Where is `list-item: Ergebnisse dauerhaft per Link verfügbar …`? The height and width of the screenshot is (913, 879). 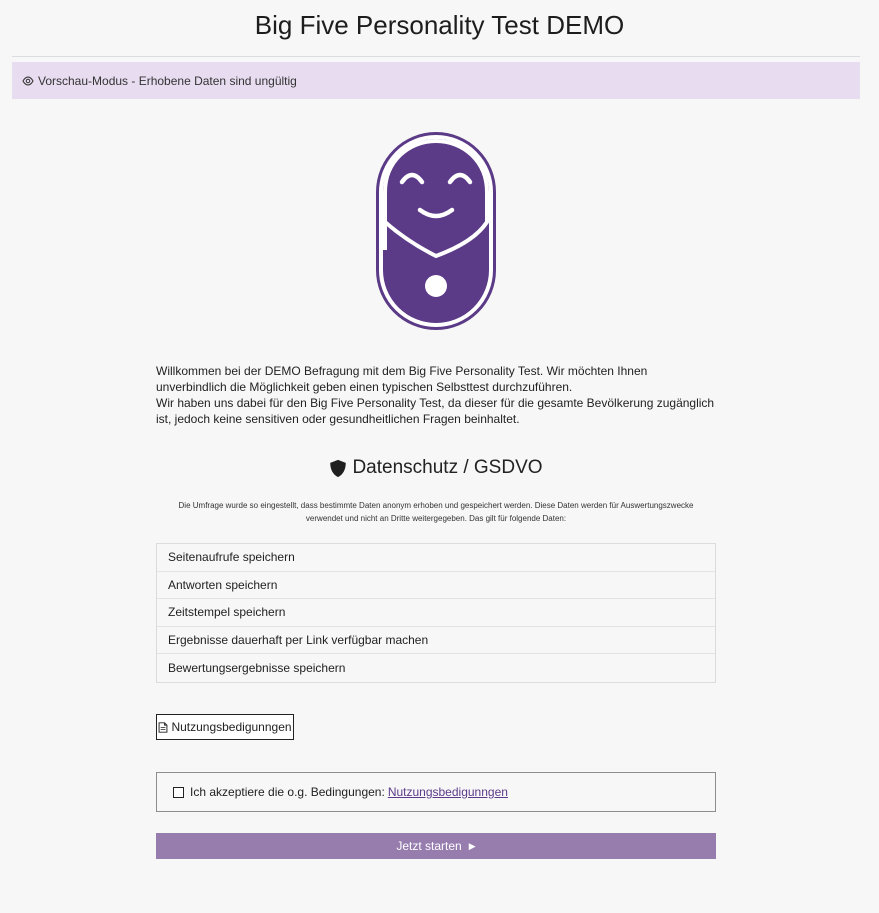
list-item: Ergebnisse dauerhaft per Link verfügbar … is located at coordinates (436, 641).